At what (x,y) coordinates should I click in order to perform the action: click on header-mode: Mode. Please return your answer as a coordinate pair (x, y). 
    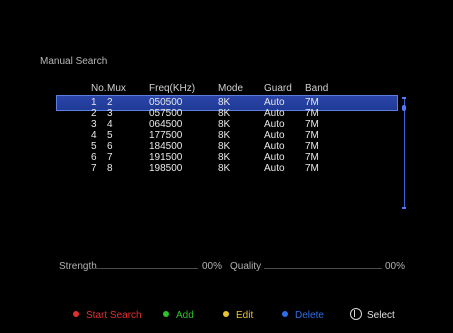
    Looking at the image, I should click on (231, 88).